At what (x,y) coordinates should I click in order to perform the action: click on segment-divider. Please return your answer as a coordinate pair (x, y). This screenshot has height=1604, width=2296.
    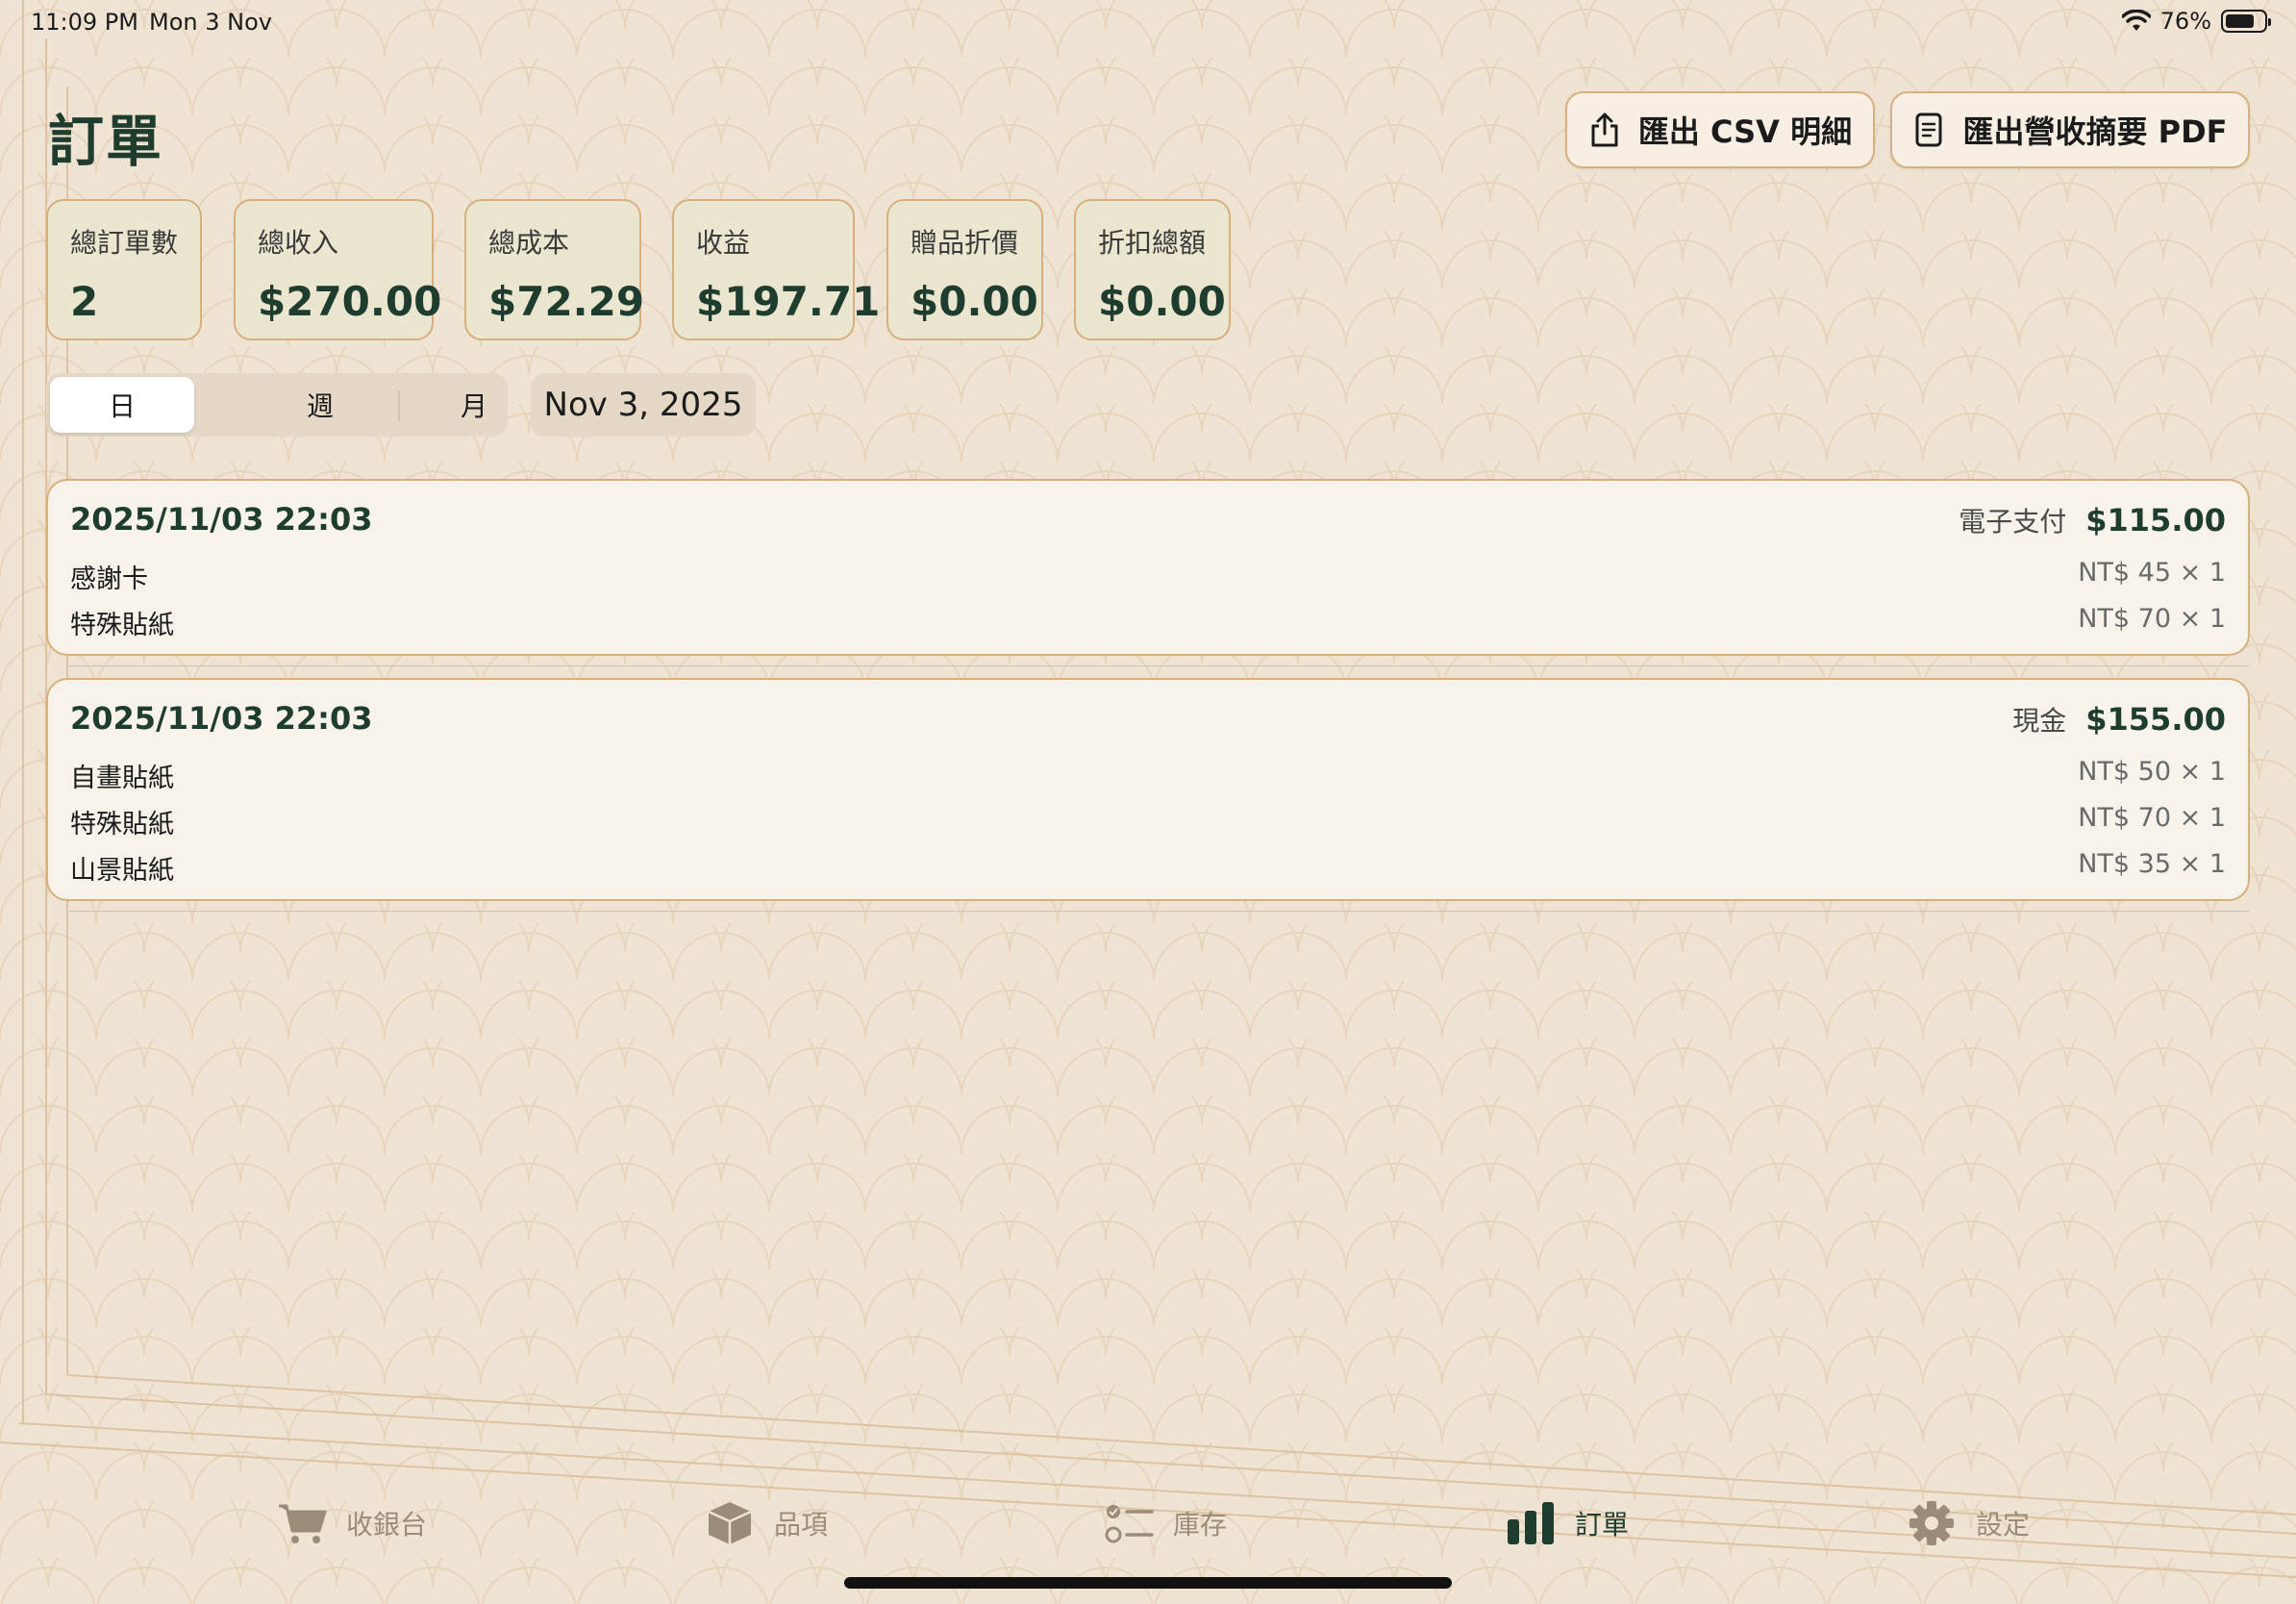
    Looking at the image, I should click on (399, 405).